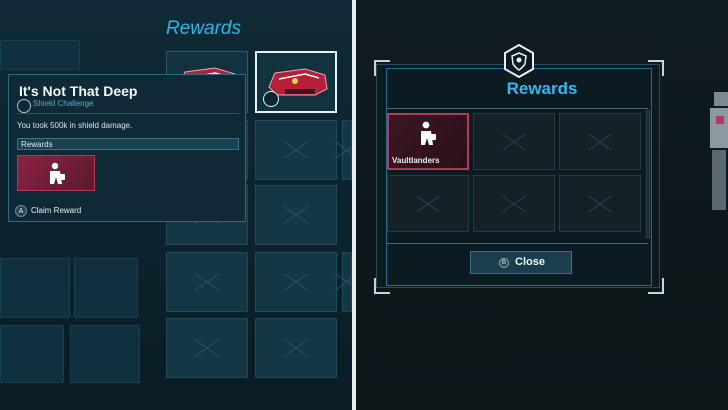  I want to click on close-button-label: Close, so click(530, 262).